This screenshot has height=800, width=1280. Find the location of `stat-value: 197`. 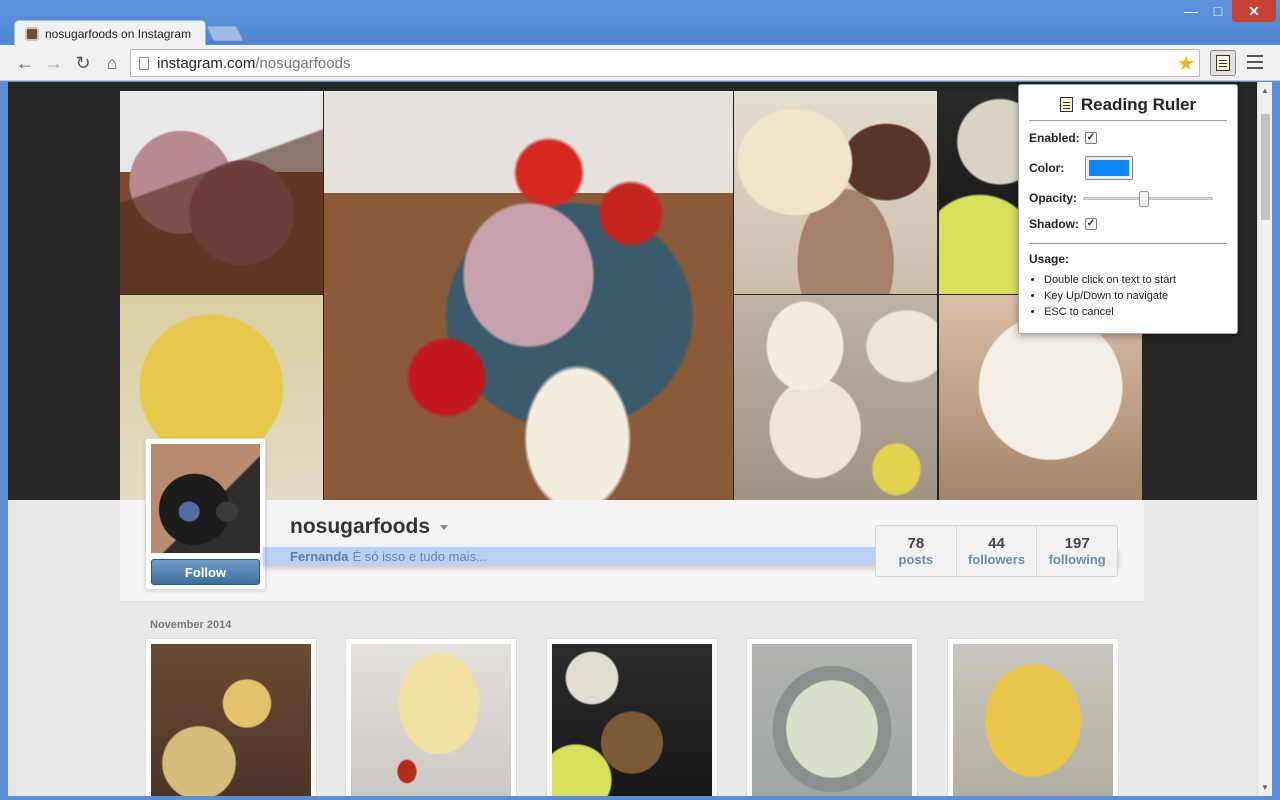

stat-value: 197 is located at coordinates (1077, 543).